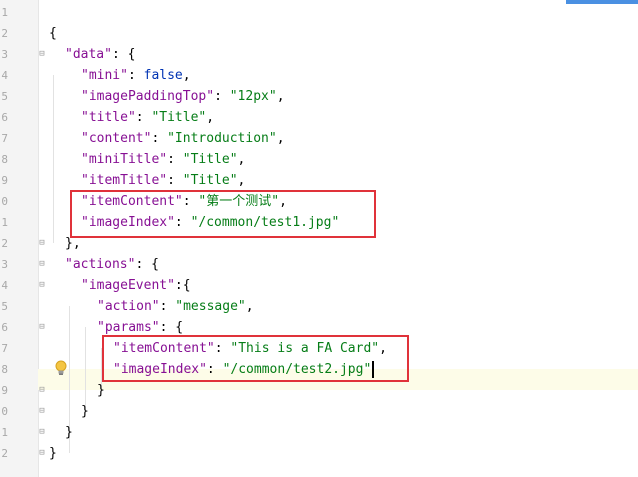  What do you see at coordinates (124, 159) in the screenshot?
I see `json-key: "miniTitle"` at bounding box center [124, 159].